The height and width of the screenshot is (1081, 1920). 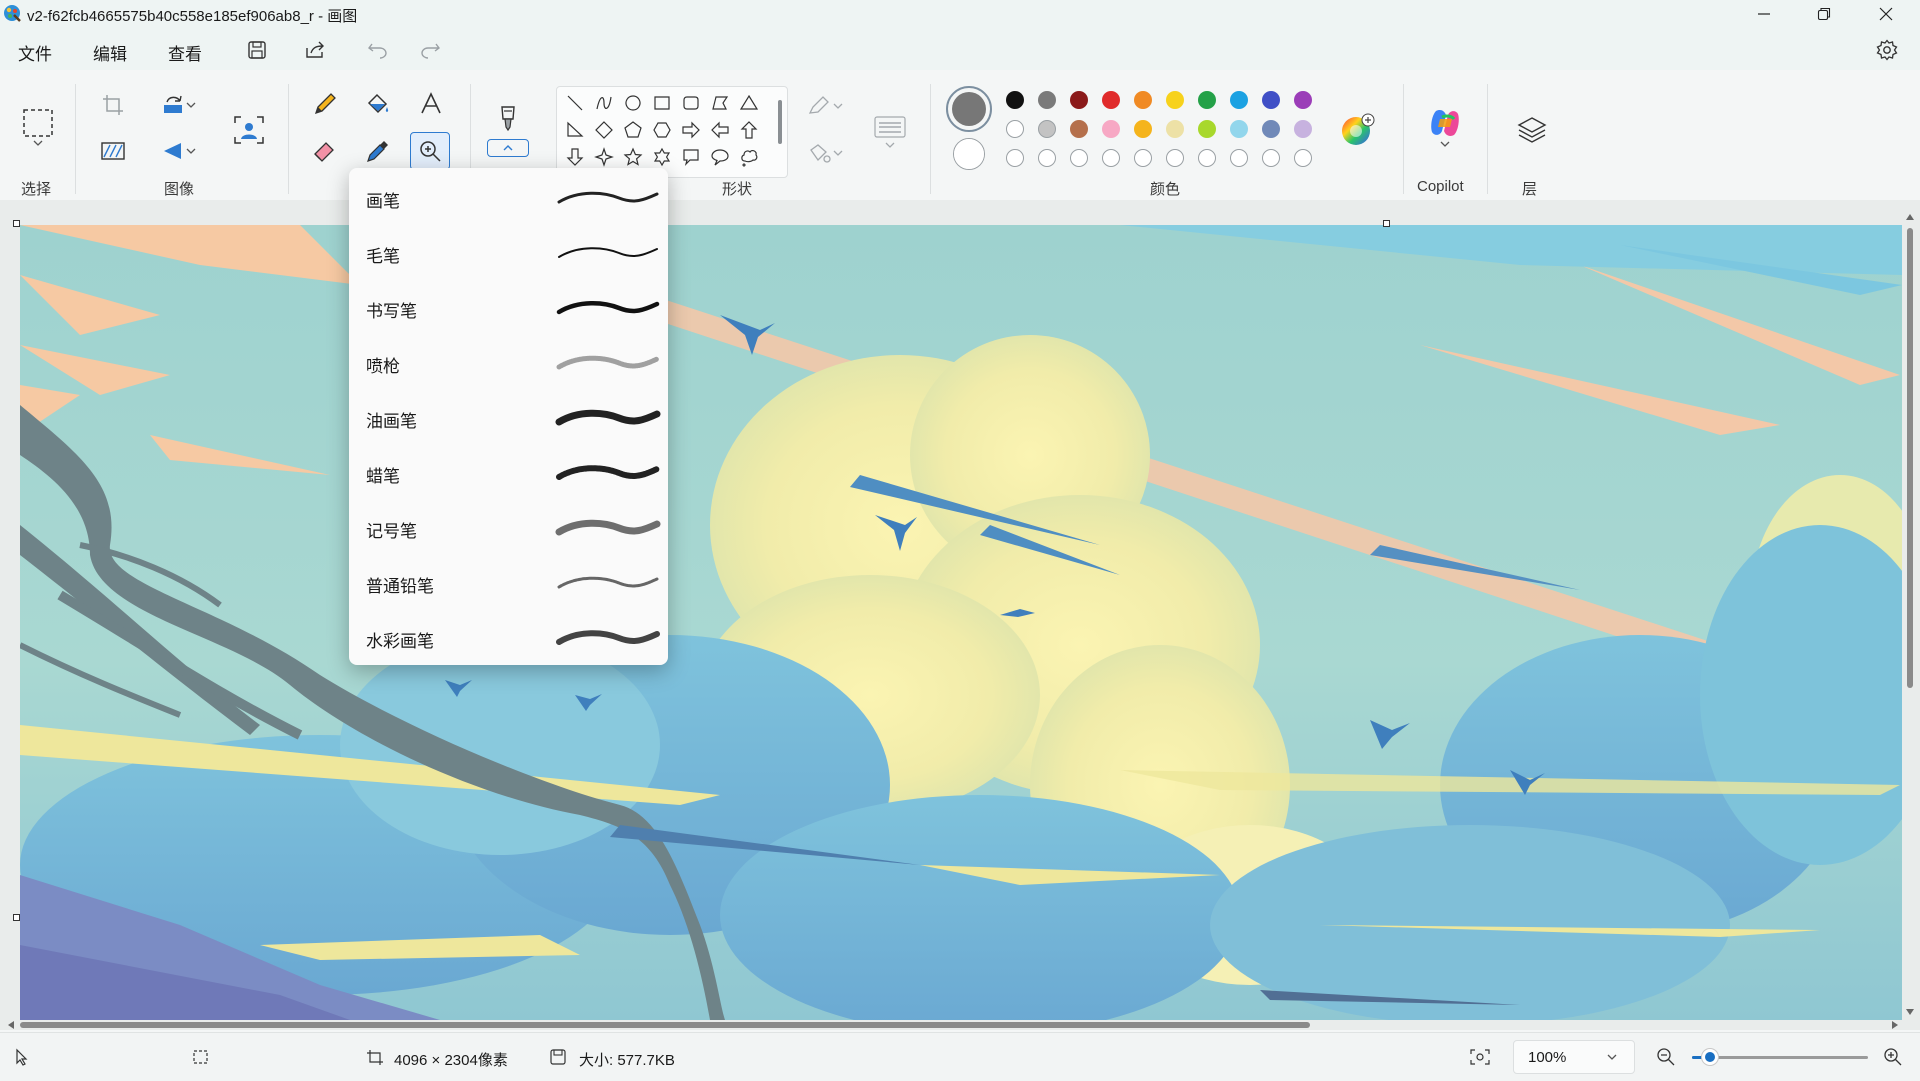 I want to click on shapes-gallery-scrollbar, so click(x=780, y=122).